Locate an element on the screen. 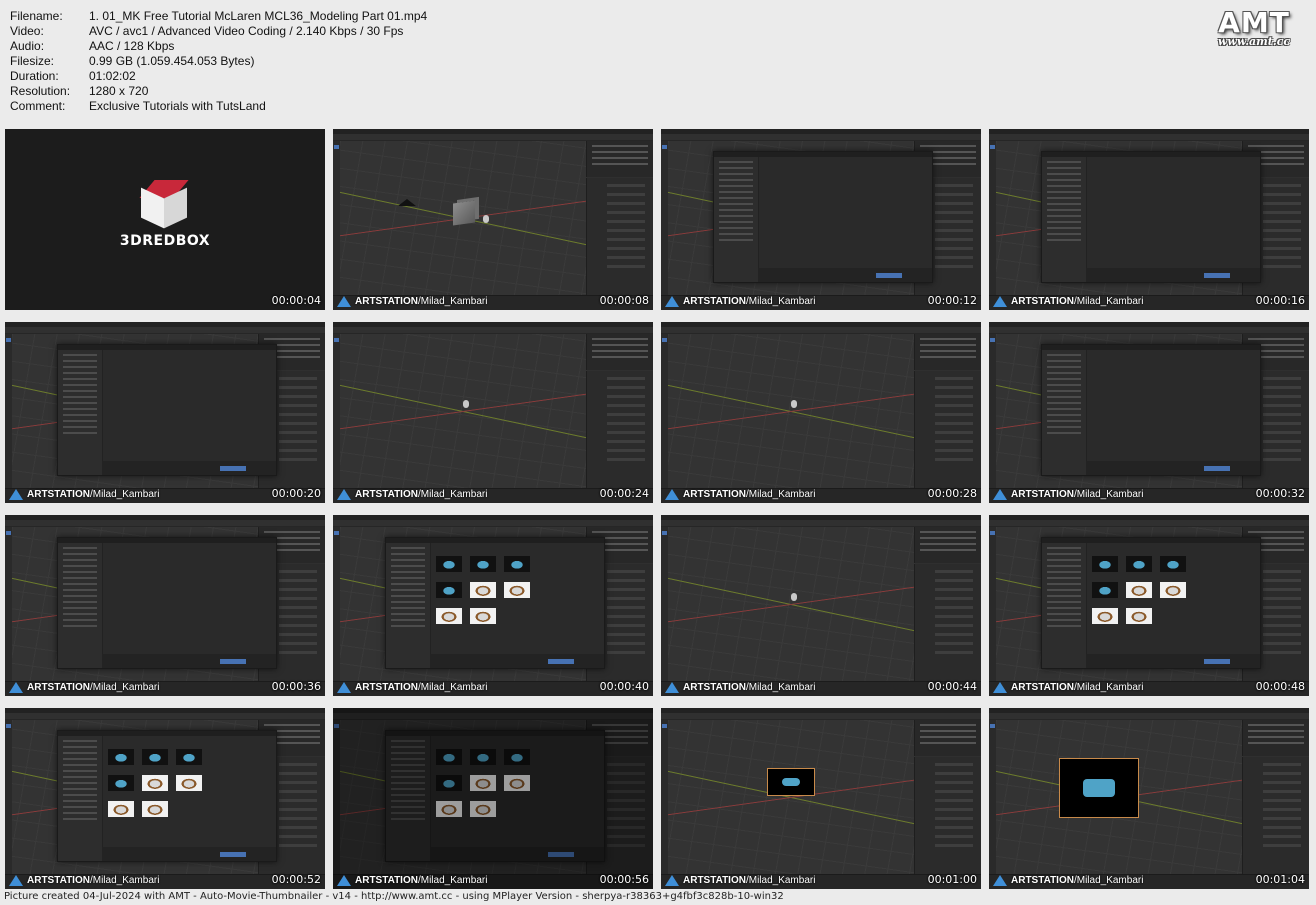  info-row: Audio: AAC / 128 Kbps is located at coordinates (218, 46).